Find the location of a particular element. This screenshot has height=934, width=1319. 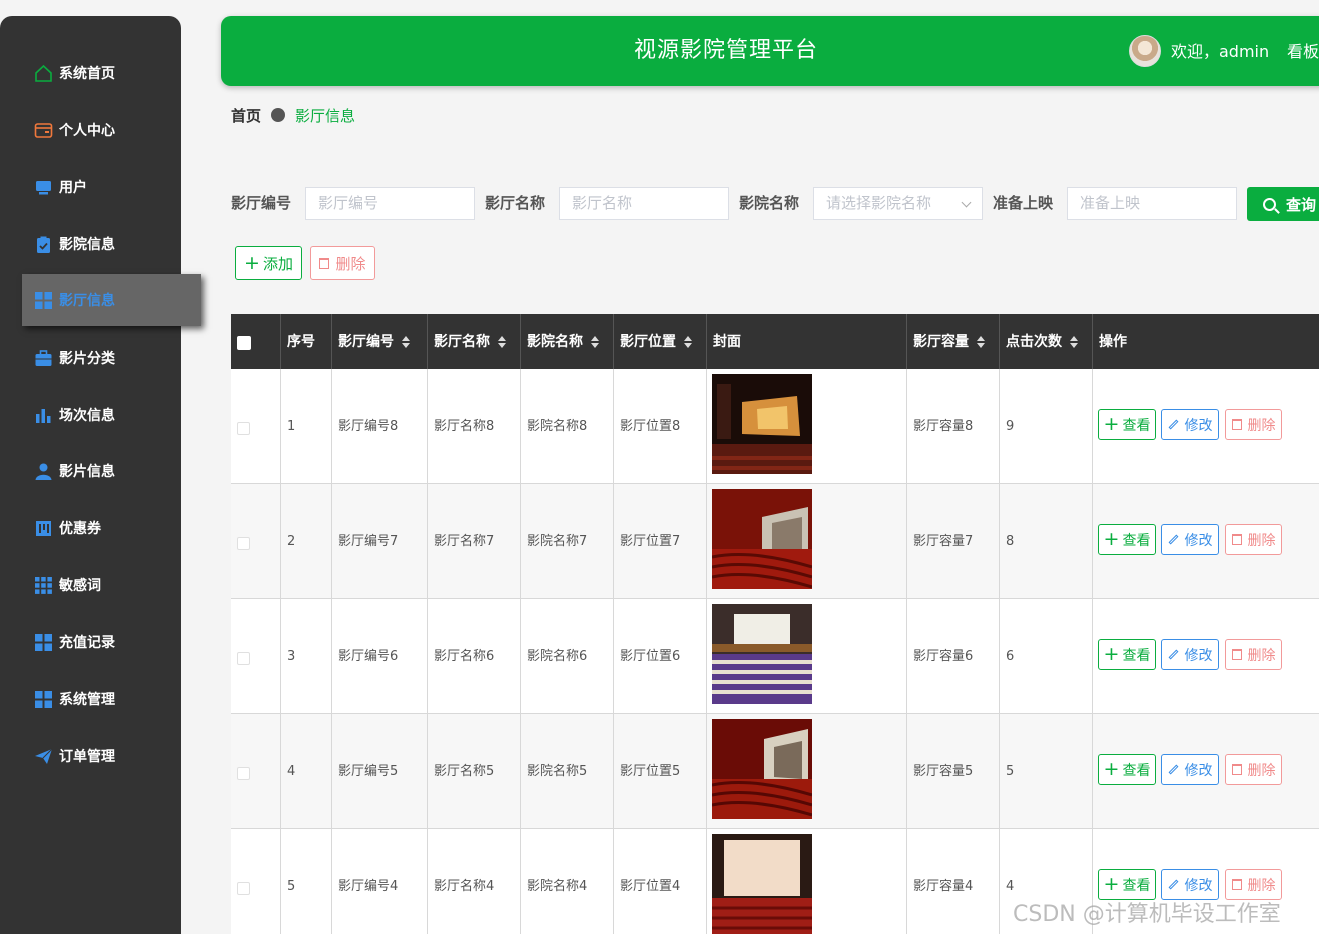

hall-name-label: 影厅名称 is located at coordinates (515, 203).